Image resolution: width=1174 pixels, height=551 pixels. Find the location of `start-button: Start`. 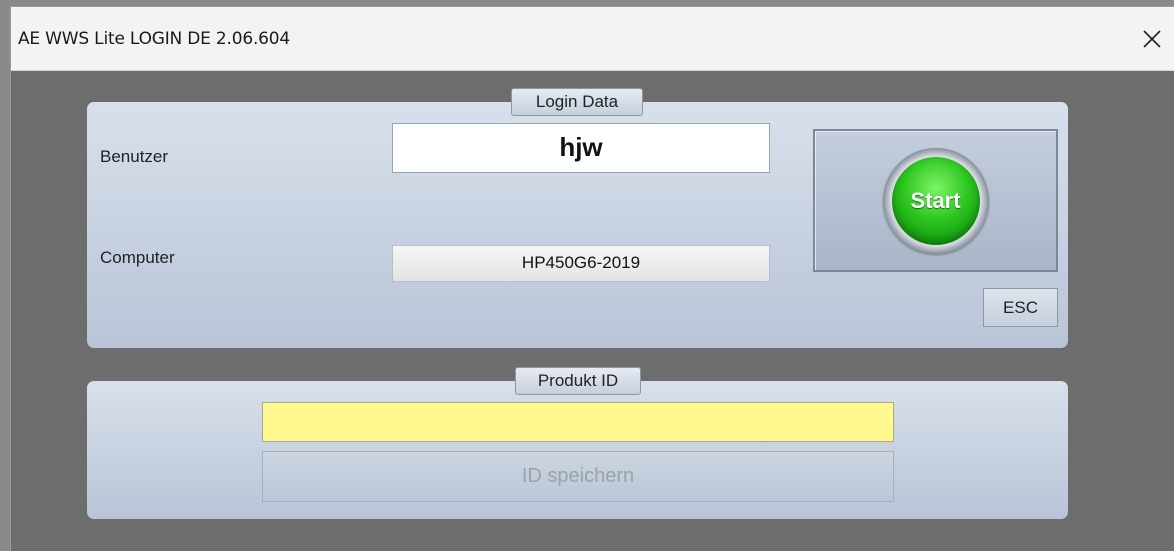

start-button: Start is located at coordinates (935, 200).